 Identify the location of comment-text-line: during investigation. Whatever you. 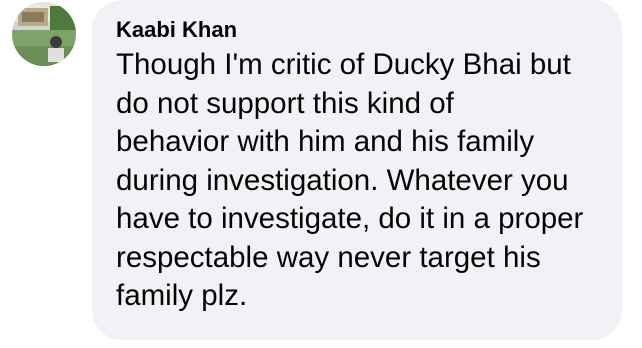
(342, 180).